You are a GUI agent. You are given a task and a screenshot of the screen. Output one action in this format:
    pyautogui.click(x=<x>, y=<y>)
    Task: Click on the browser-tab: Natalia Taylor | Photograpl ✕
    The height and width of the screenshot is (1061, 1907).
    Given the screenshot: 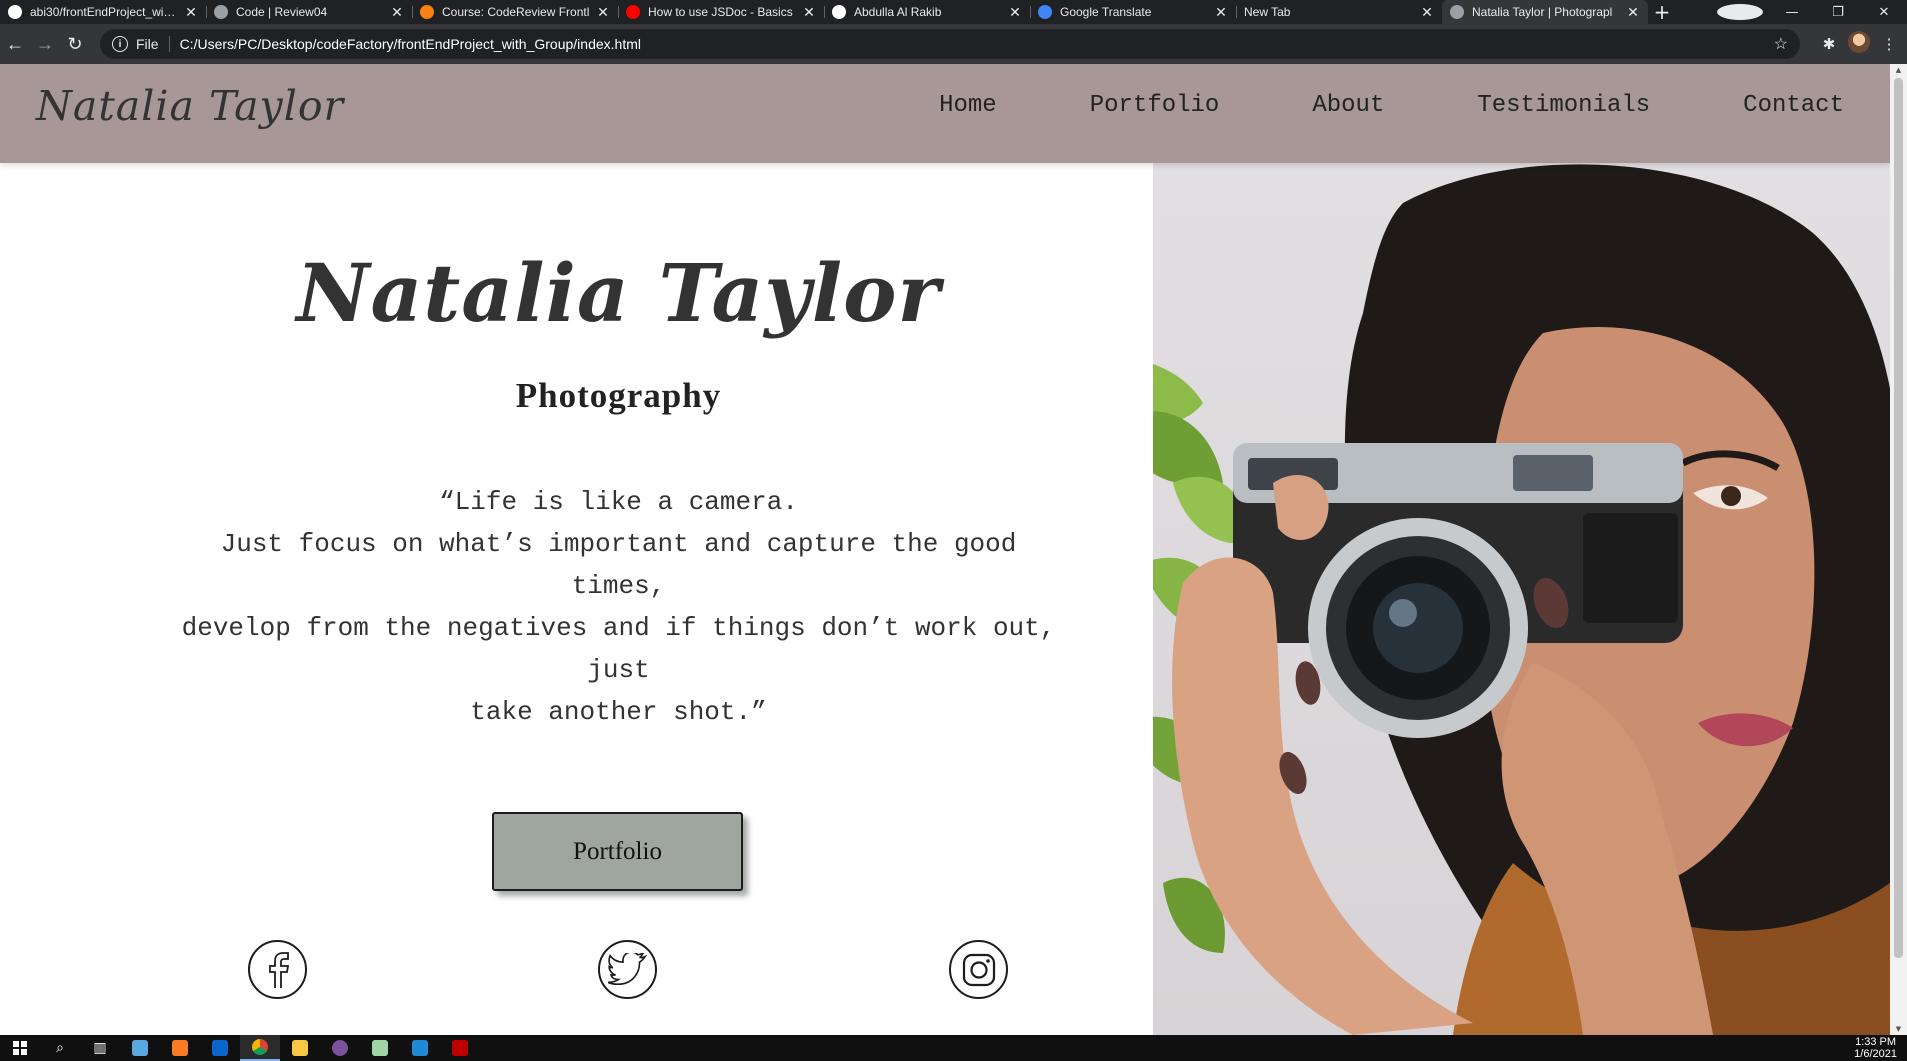 What is the action you would take?
    pyautogui.click(x=1545, y=12)
    